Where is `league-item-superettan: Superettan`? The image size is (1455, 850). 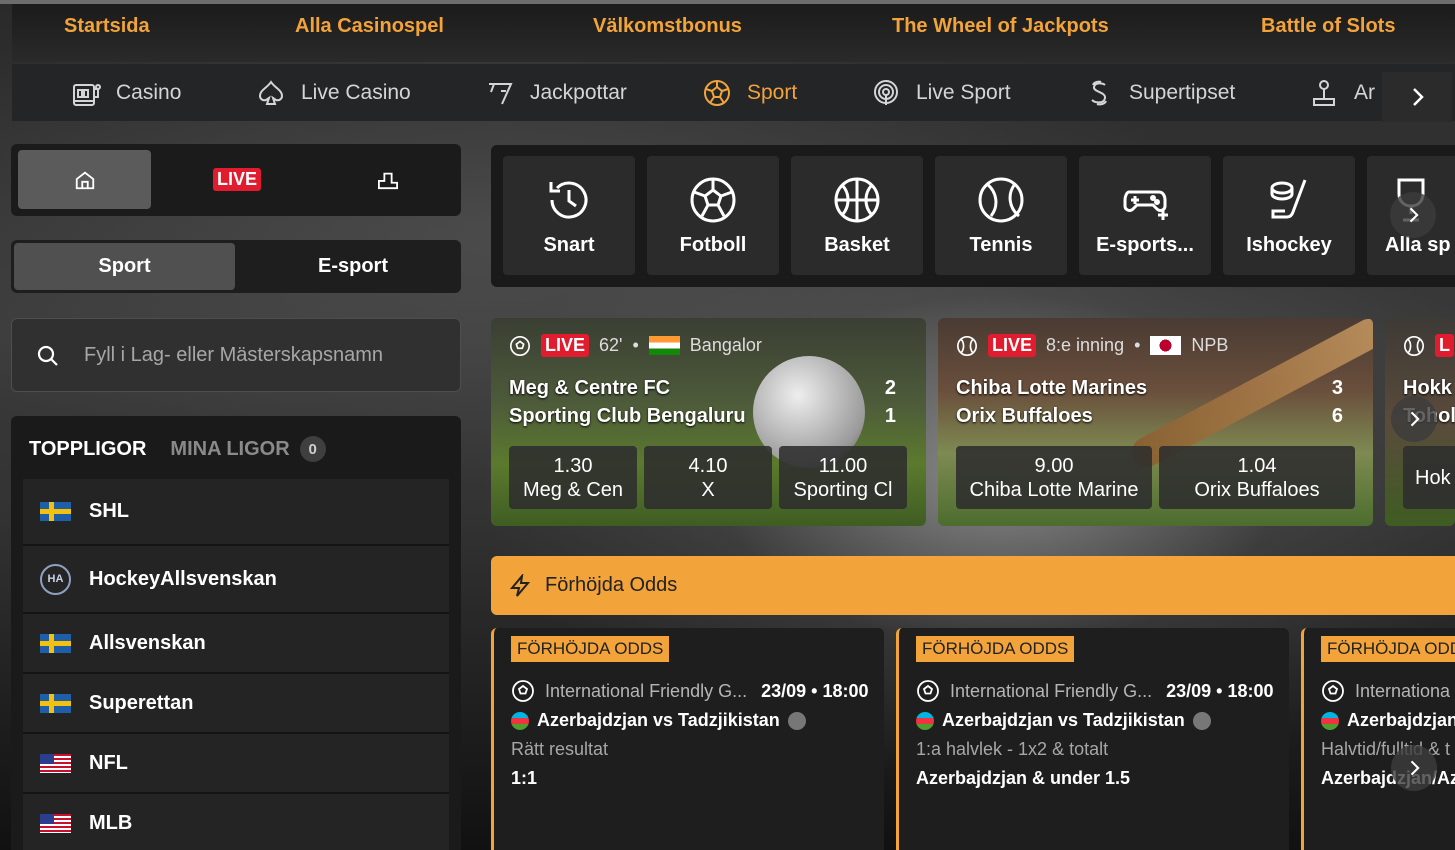 league-item-superettan: Superettan is located at coordinates (236, 704).